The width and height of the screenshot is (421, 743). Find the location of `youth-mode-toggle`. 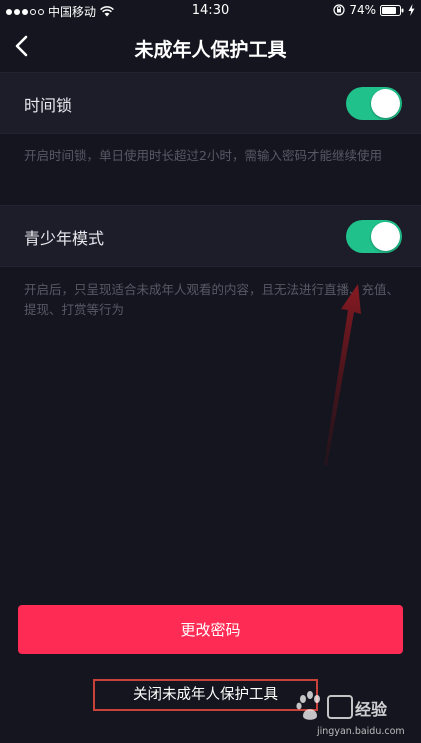

youth-mode-toggle is located at coordinates (374, 236).